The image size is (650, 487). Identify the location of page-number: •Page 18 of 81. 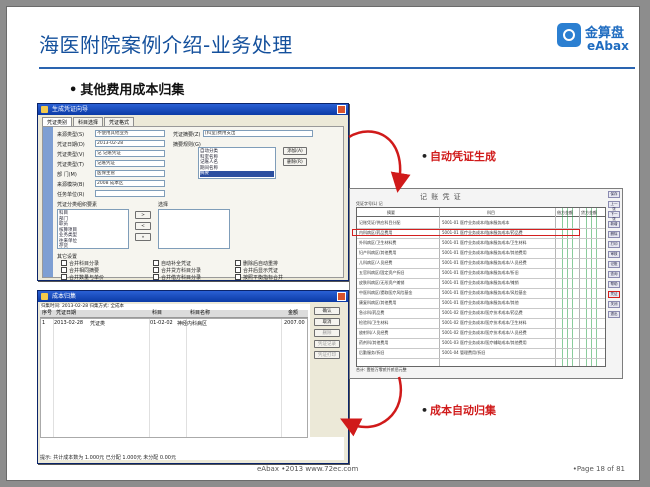
(598, 469).